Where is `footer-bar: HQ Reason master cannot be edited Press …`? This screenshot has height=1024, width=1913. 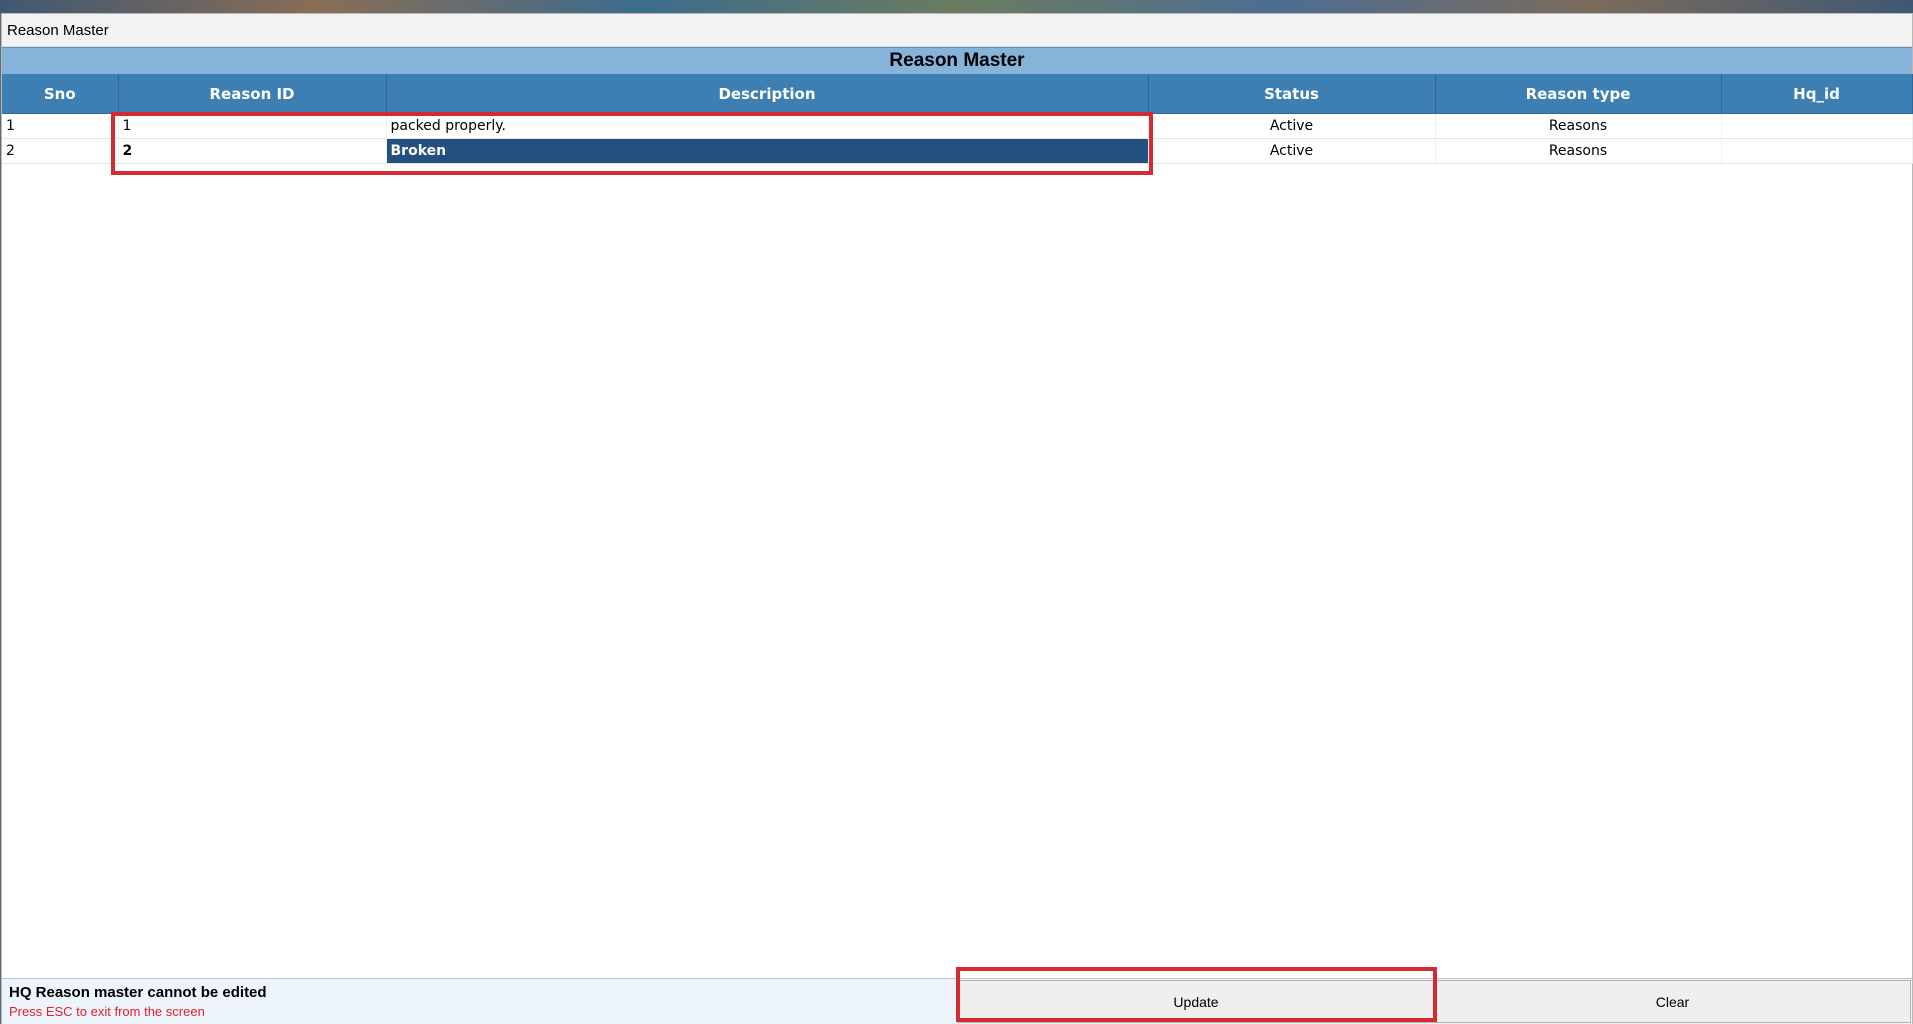
footer-bar: HQ Reason master cannot be edited Press … is located at coordinates (957, 1001).